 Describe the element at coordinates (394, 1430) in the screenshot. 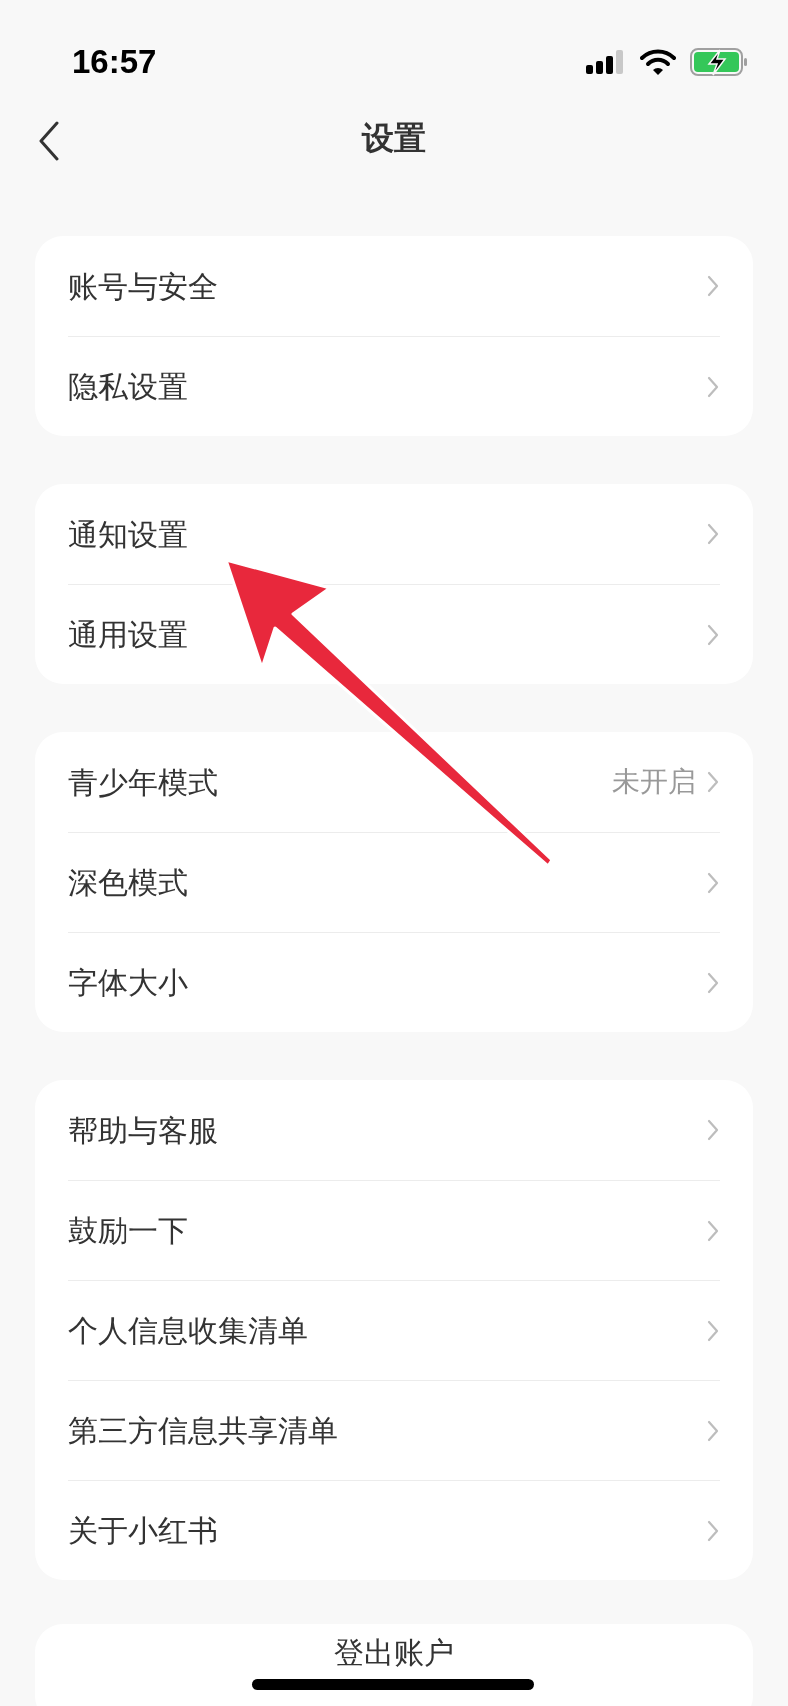

I see `settings-row: 第三方信息共享清单` at that location.